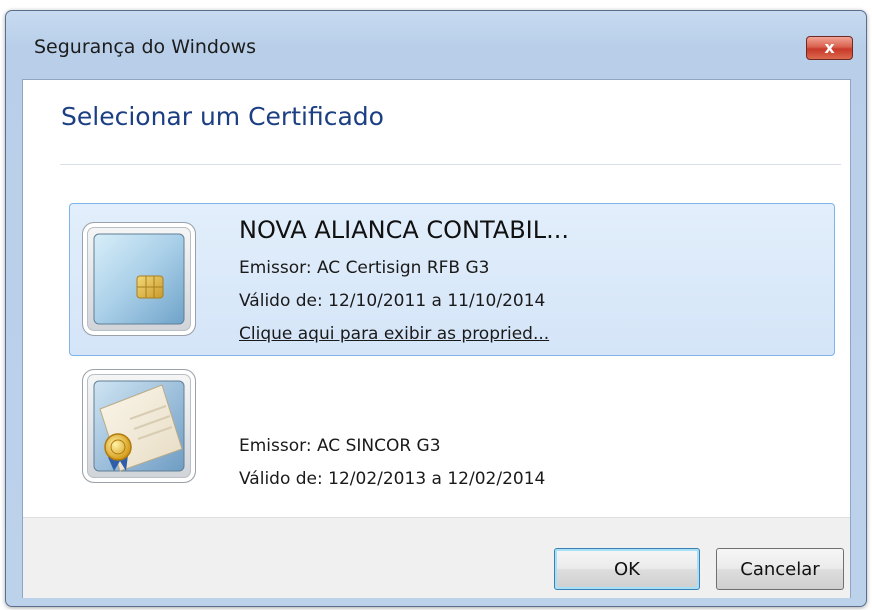 Image resolution: width=872 pixels, height=610 pixels. I want to click on title-bar: Segurança do Windows x, so click(436, 45).